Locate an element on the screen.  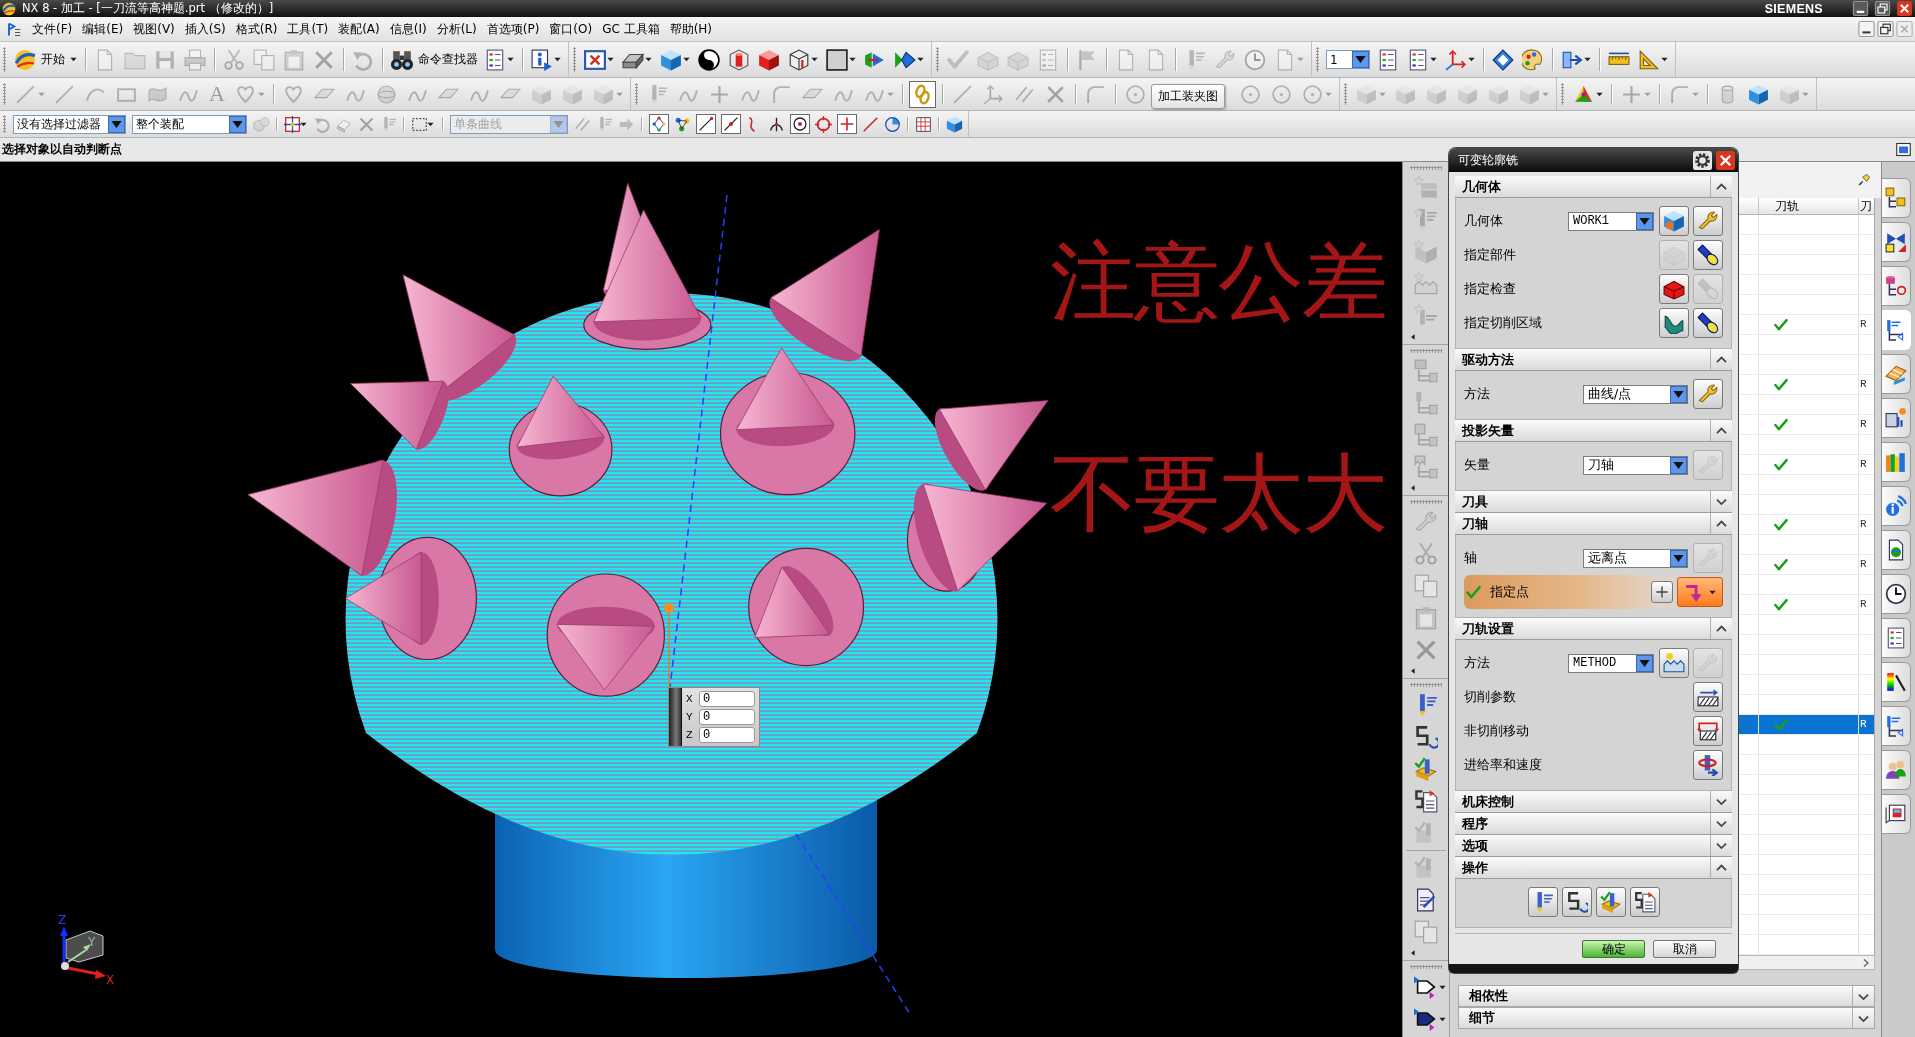
zigzag-path-icon is located at coordinates (1426, 737).